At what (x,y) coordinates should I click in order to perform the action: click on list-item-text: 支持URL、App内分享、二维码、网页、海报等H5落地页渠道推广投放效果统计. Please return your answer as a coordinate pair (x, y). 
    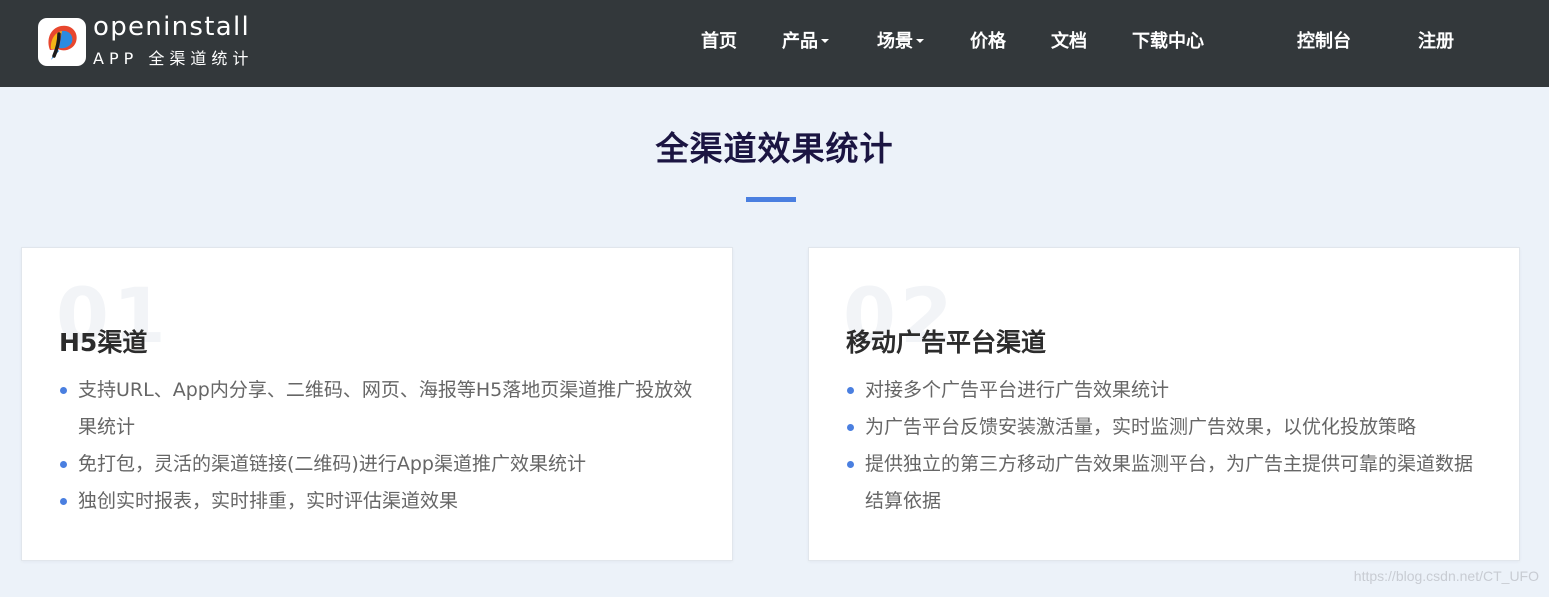
    Looking at the image, I should click on (385, 408).